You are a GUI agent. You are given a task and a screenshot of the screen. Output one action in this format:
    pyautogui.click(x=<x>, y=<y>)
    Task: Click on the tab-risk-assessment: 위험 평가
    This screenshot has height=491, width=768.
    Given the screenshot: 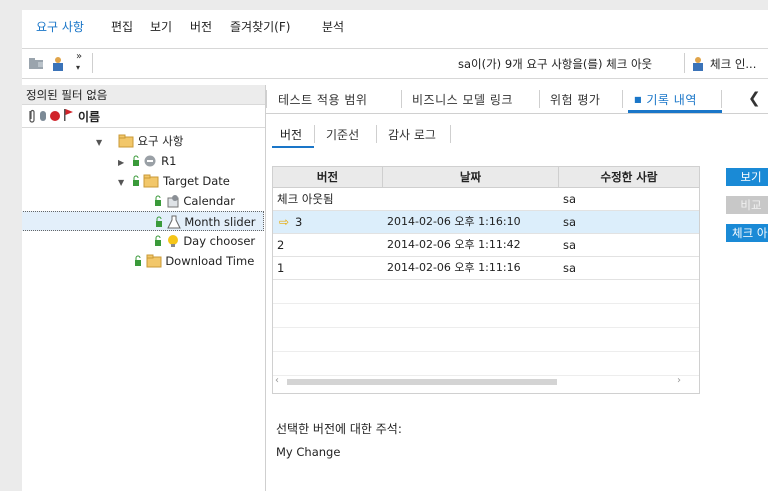 What is the action you would take?
    pyautogui.click(x=575, y=99)
    